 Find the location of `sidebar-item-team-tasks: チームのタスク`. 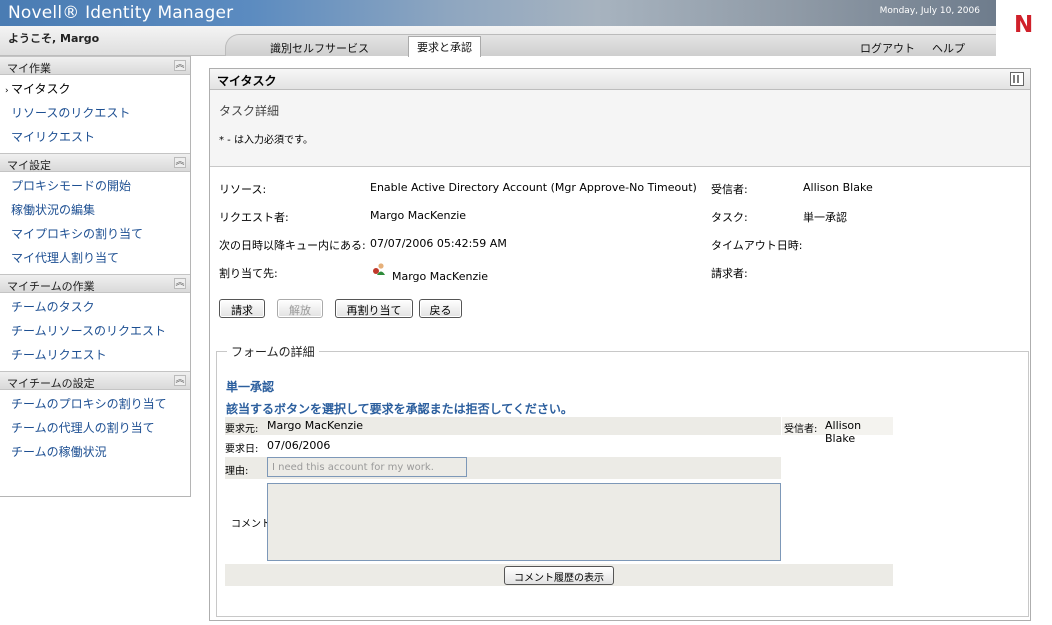

sidebar-item-team-tasks: チームのタスク is located at coordinates (95, 305).